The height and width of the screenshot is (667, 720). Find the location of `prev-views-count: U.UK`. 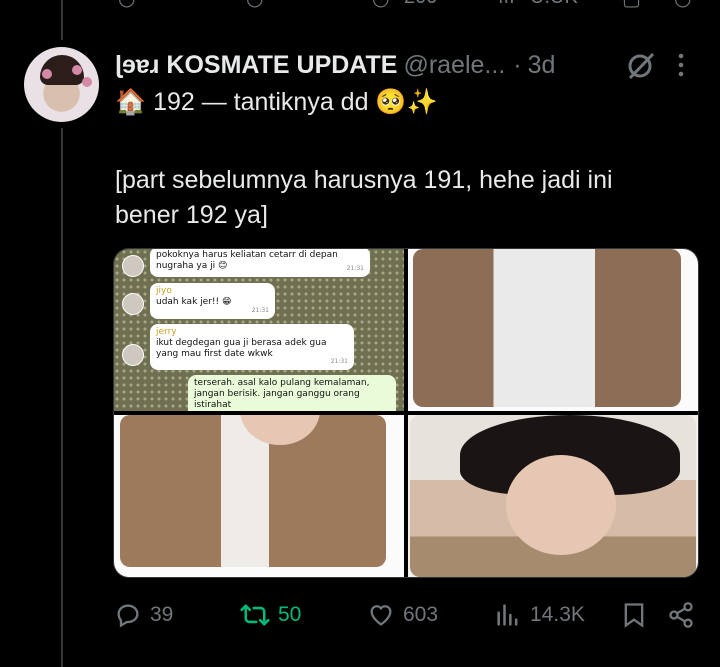

prev-views-count: U.UK is located at coordinates (554, 4).